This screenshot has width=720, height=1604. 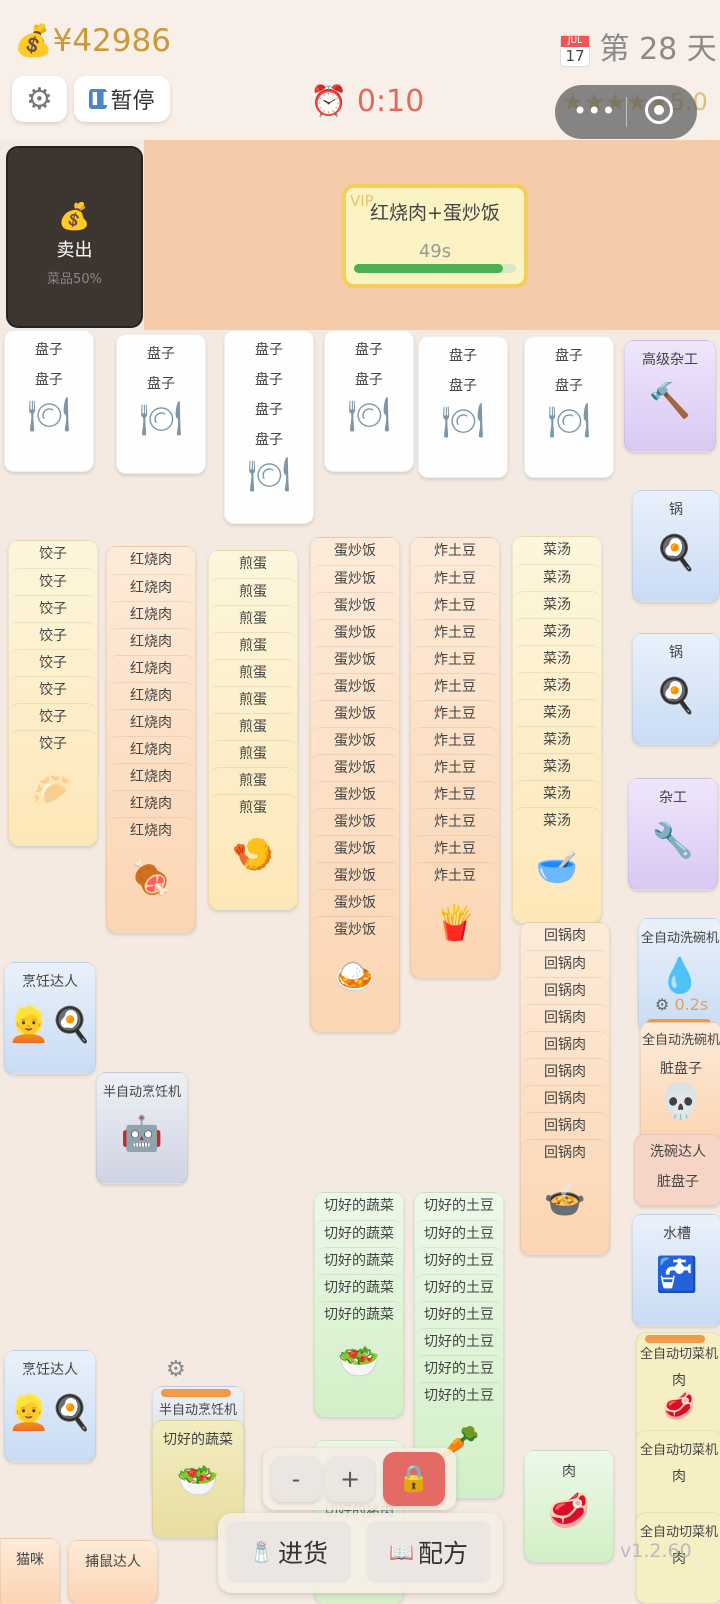 I want to click on card-label: 半自动烹饪机, so click(x=197, y=1410).